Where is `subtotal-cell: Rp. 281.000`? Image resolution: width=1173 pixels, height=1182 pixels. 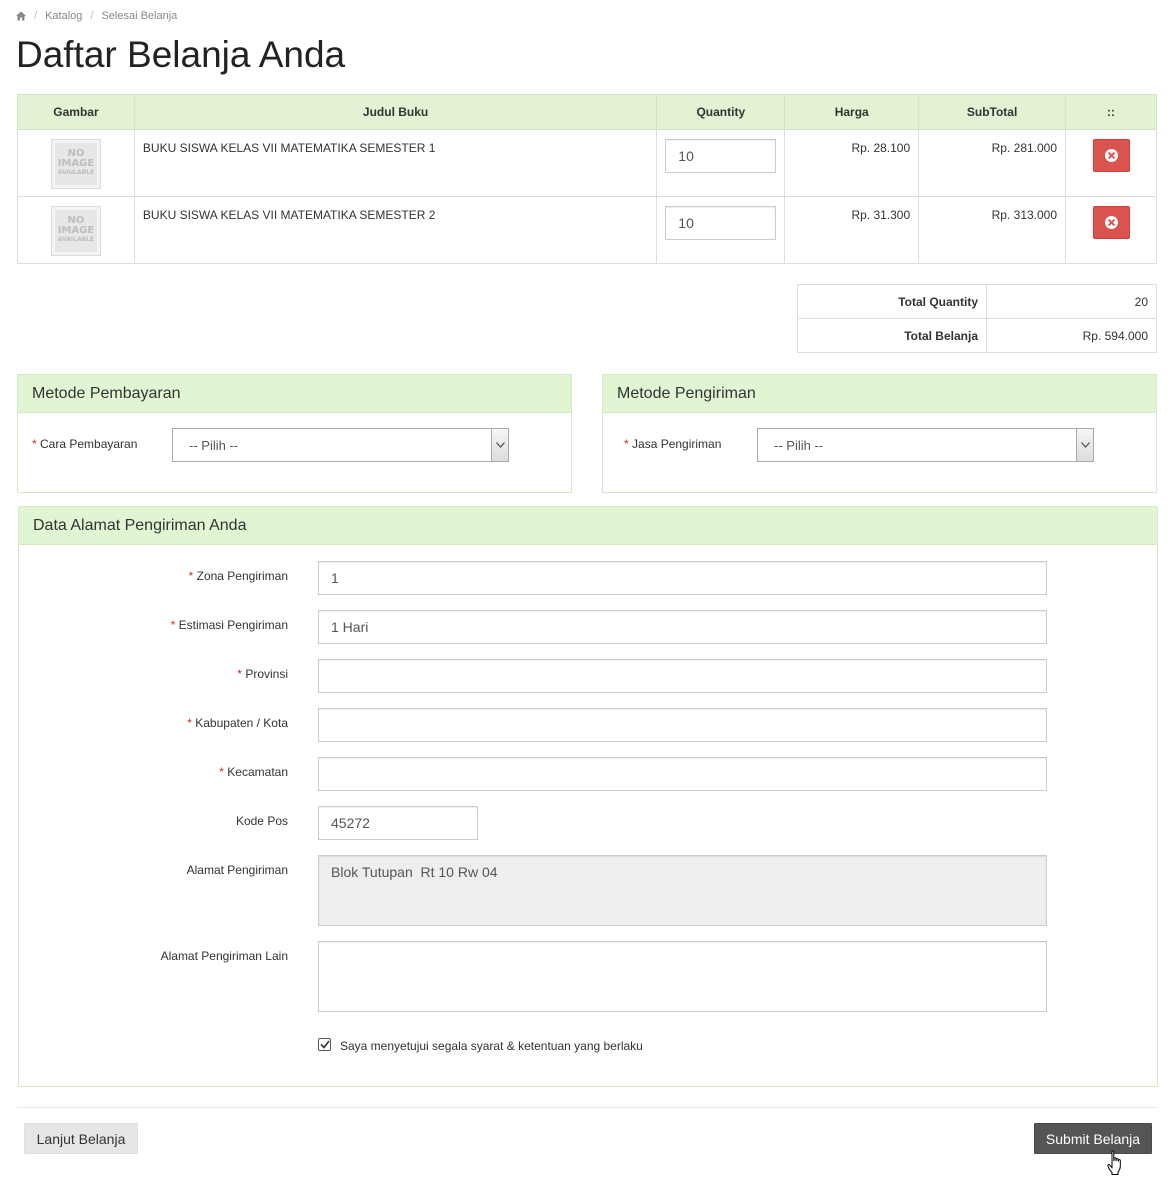
subtotal-cell: Rp. 281.000 is located at coordinates (992, 163).